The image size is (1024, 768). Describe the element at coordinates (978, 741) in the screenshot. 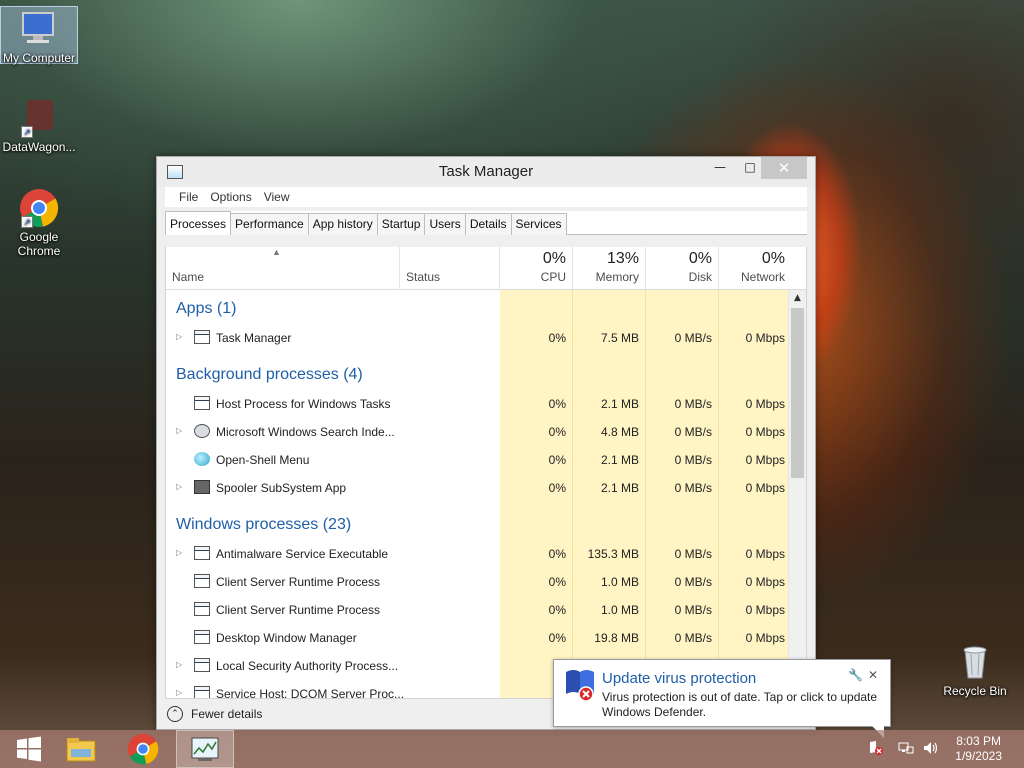

I see `clock-time: 8:03 PM` at that location.